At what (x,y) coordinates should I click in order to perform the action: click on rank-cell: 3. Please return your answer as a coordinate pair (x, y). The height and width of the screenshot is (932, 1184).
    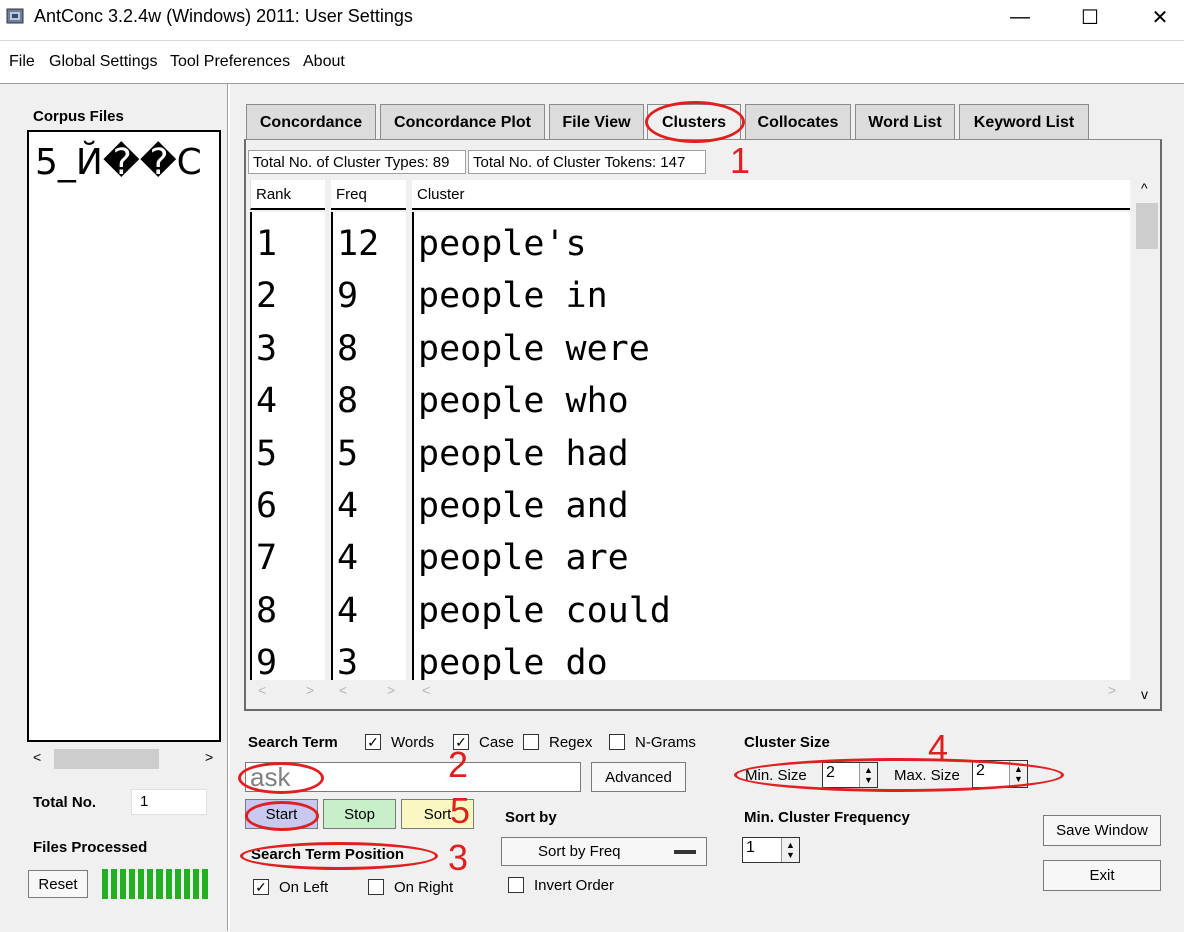
    Looking at the image, I should click on (267, 349).